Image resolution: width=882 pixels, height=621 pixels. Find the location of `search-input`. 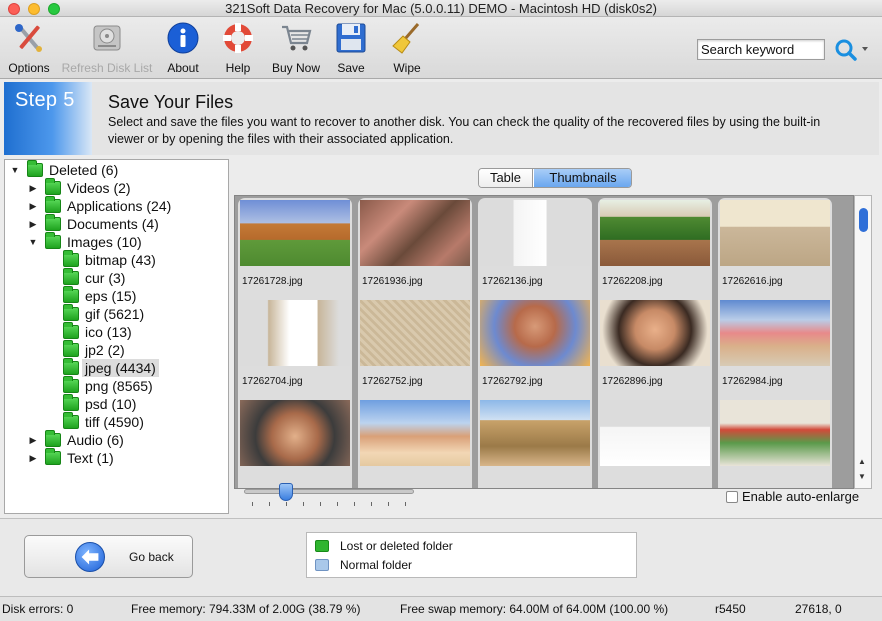

search-input is located at coordinates (761, 49).